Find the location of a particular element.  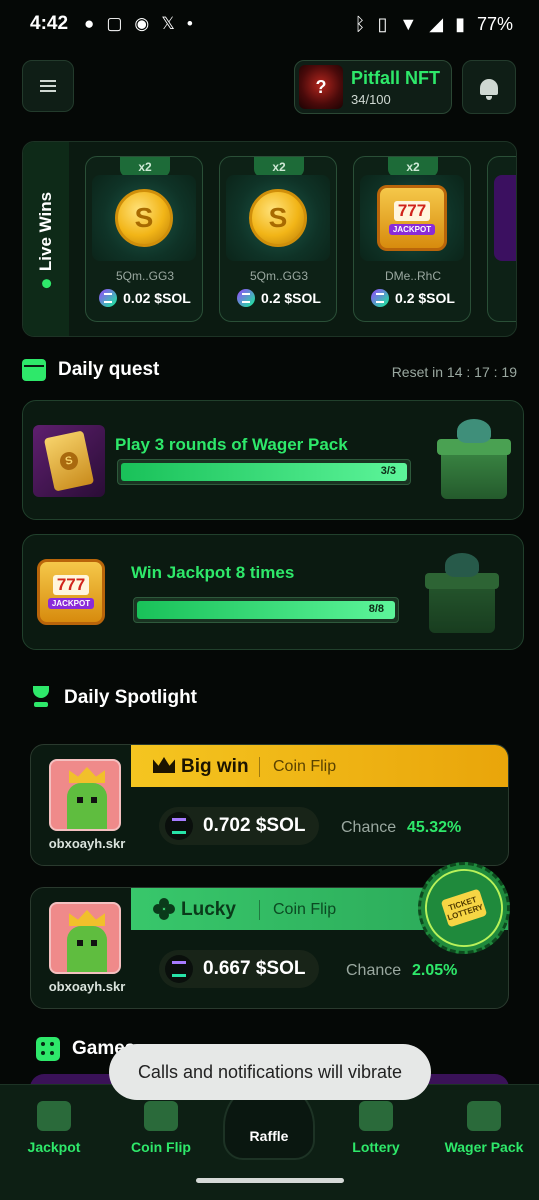

spotlight-banner: Big win Coin Flip is located at coordinates (319, 766).